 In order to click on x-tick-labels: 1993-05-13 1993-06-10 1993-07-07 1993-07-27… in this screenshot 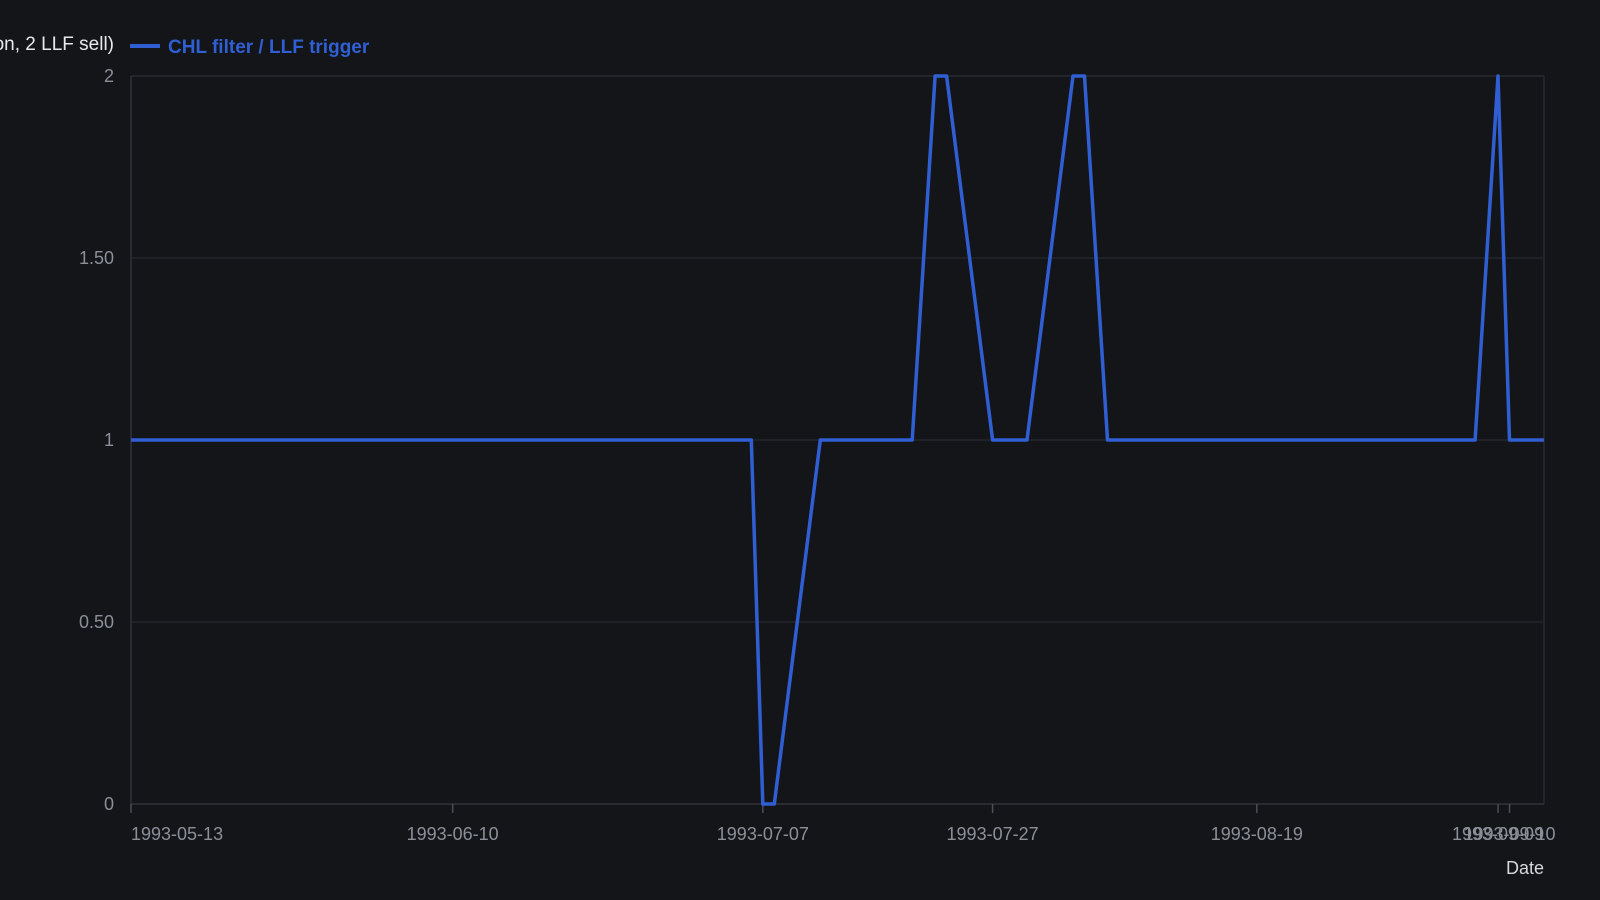, I will do `click(843, 834)`.